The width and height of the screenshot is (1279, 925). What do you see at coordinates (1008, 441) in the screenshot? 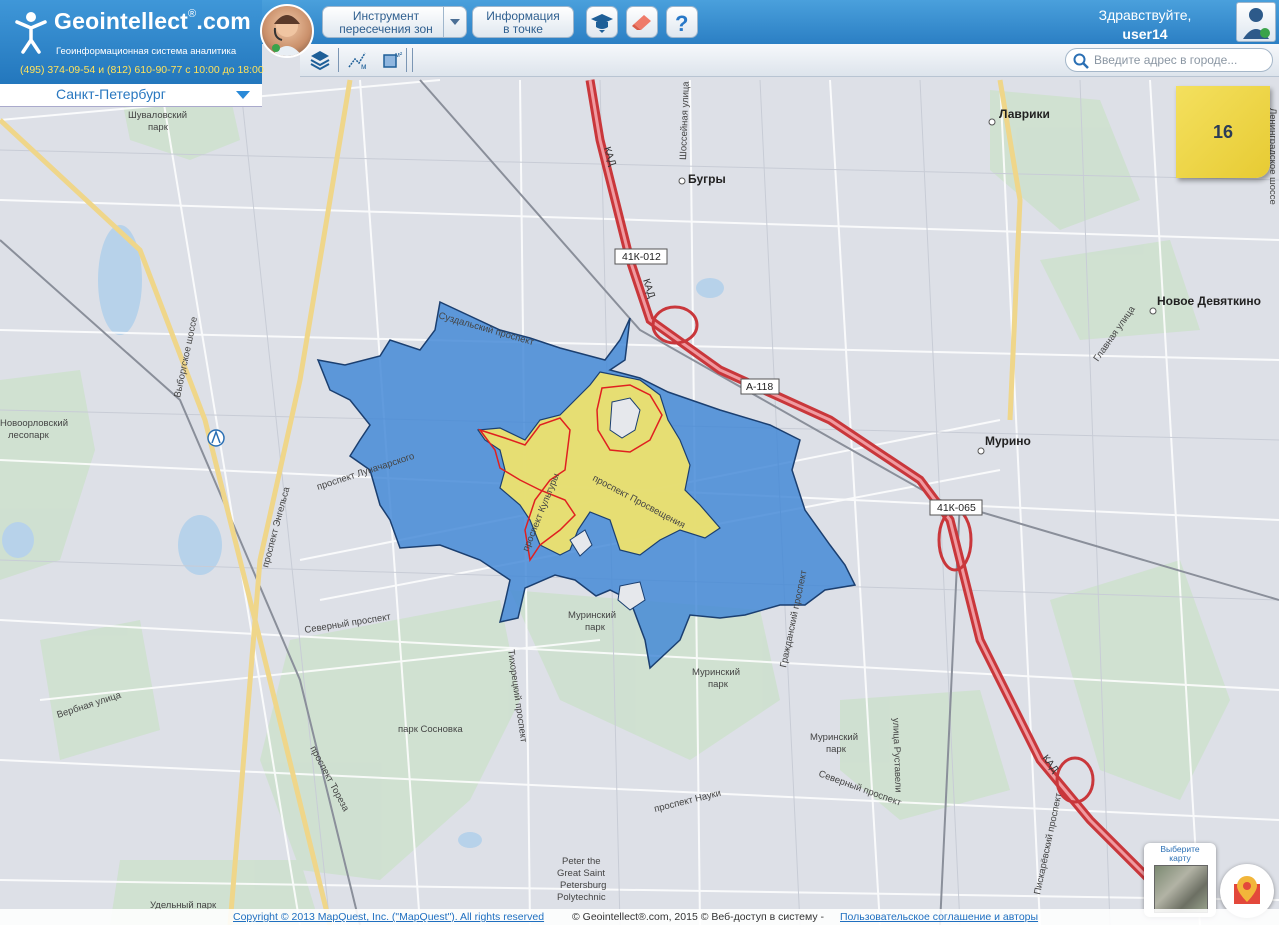
I see `place-label-murino: Мурино` at bounding box center [1008, 441].